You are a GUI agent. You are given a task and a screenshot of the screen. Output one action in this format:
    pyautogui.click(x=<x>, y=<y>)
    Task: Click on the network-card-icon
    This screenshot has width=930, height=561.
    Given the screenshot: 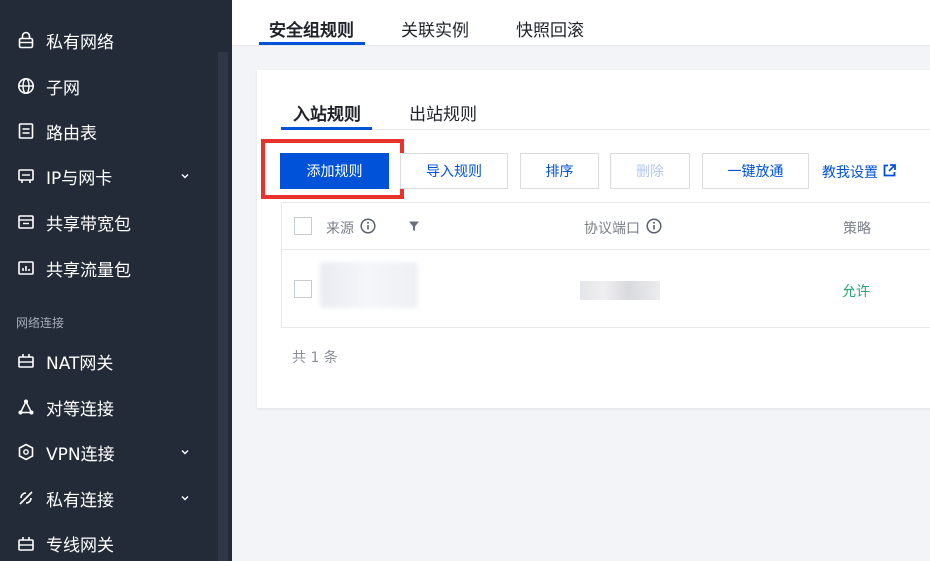 What is the action you would take?
    pyautogui.click(x=26, y=176)
    